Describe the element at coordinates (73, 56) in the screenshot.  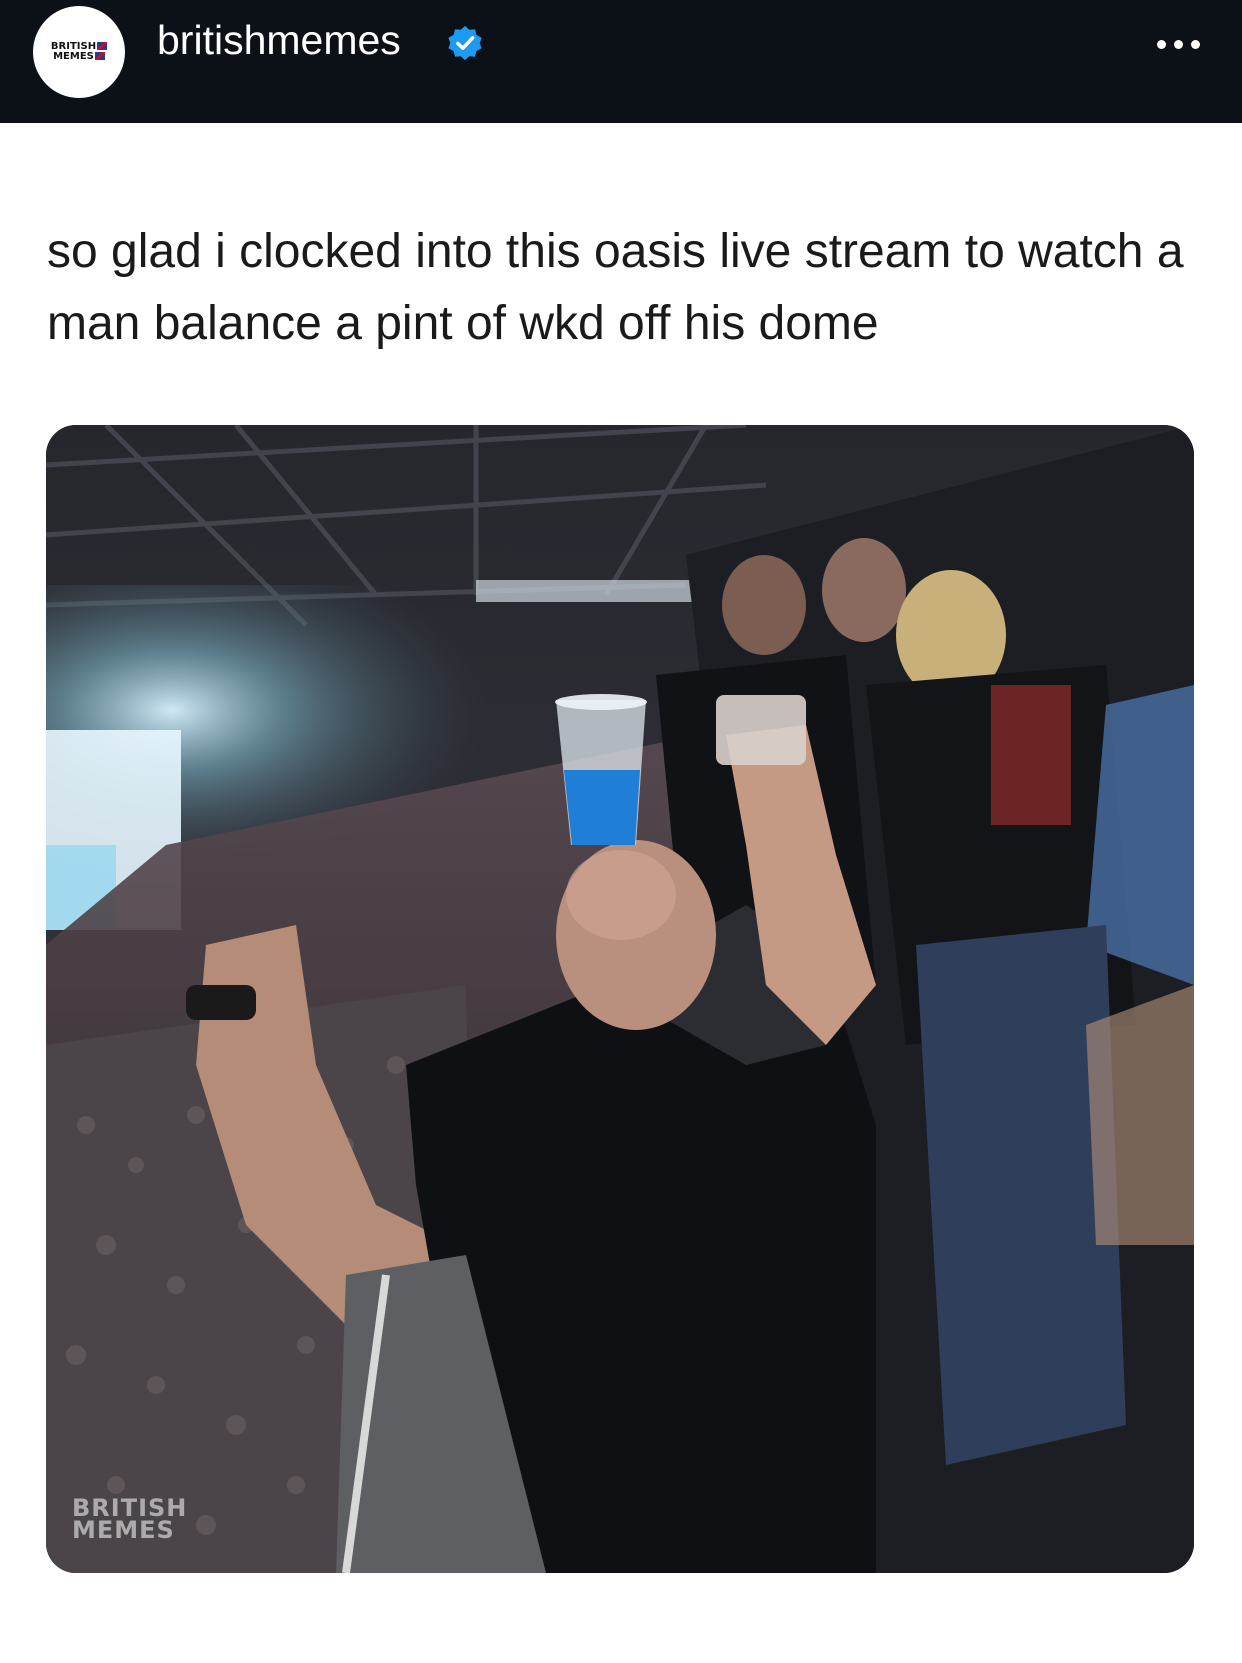
I see `avatar-text-line2: MEMES` at that location.